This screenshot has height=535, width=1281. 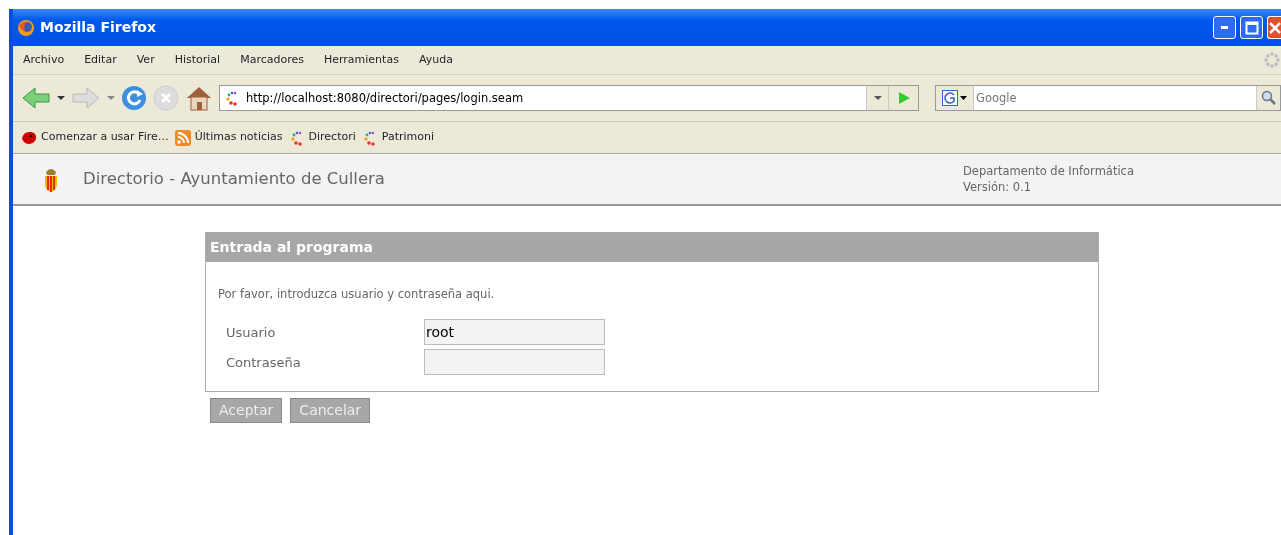 What do you see at coordinates (36, 98) in the screenshot?
I see `back-icon` at bounding box center [36, 98].